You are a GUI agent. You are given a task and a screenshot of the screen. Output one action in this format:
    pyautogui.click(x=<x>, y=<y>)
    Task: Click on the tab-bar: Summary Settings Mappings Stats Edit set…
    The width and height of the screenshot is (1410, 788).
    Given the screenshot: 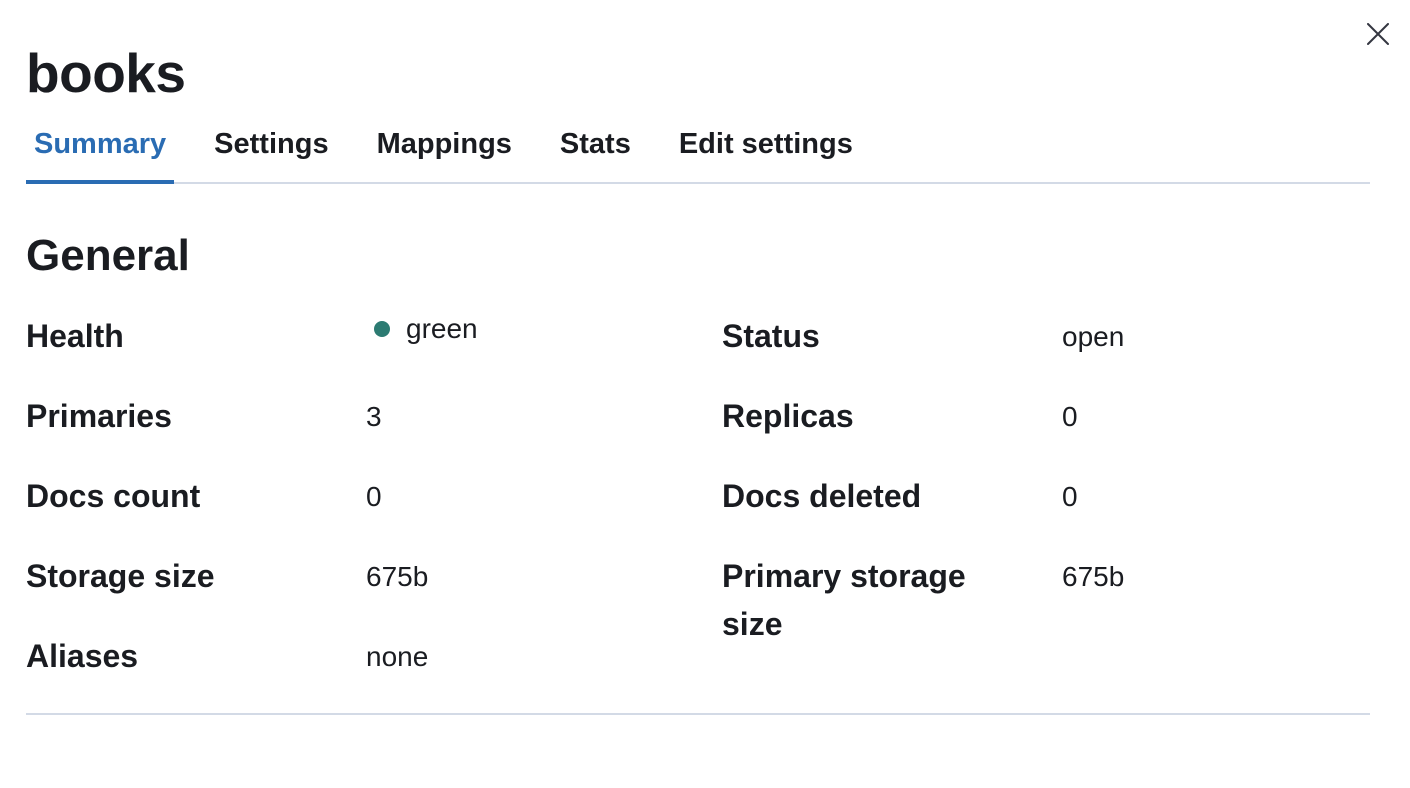 What is the action you would take?
    pyautogui.click(x=698, y=146)
    